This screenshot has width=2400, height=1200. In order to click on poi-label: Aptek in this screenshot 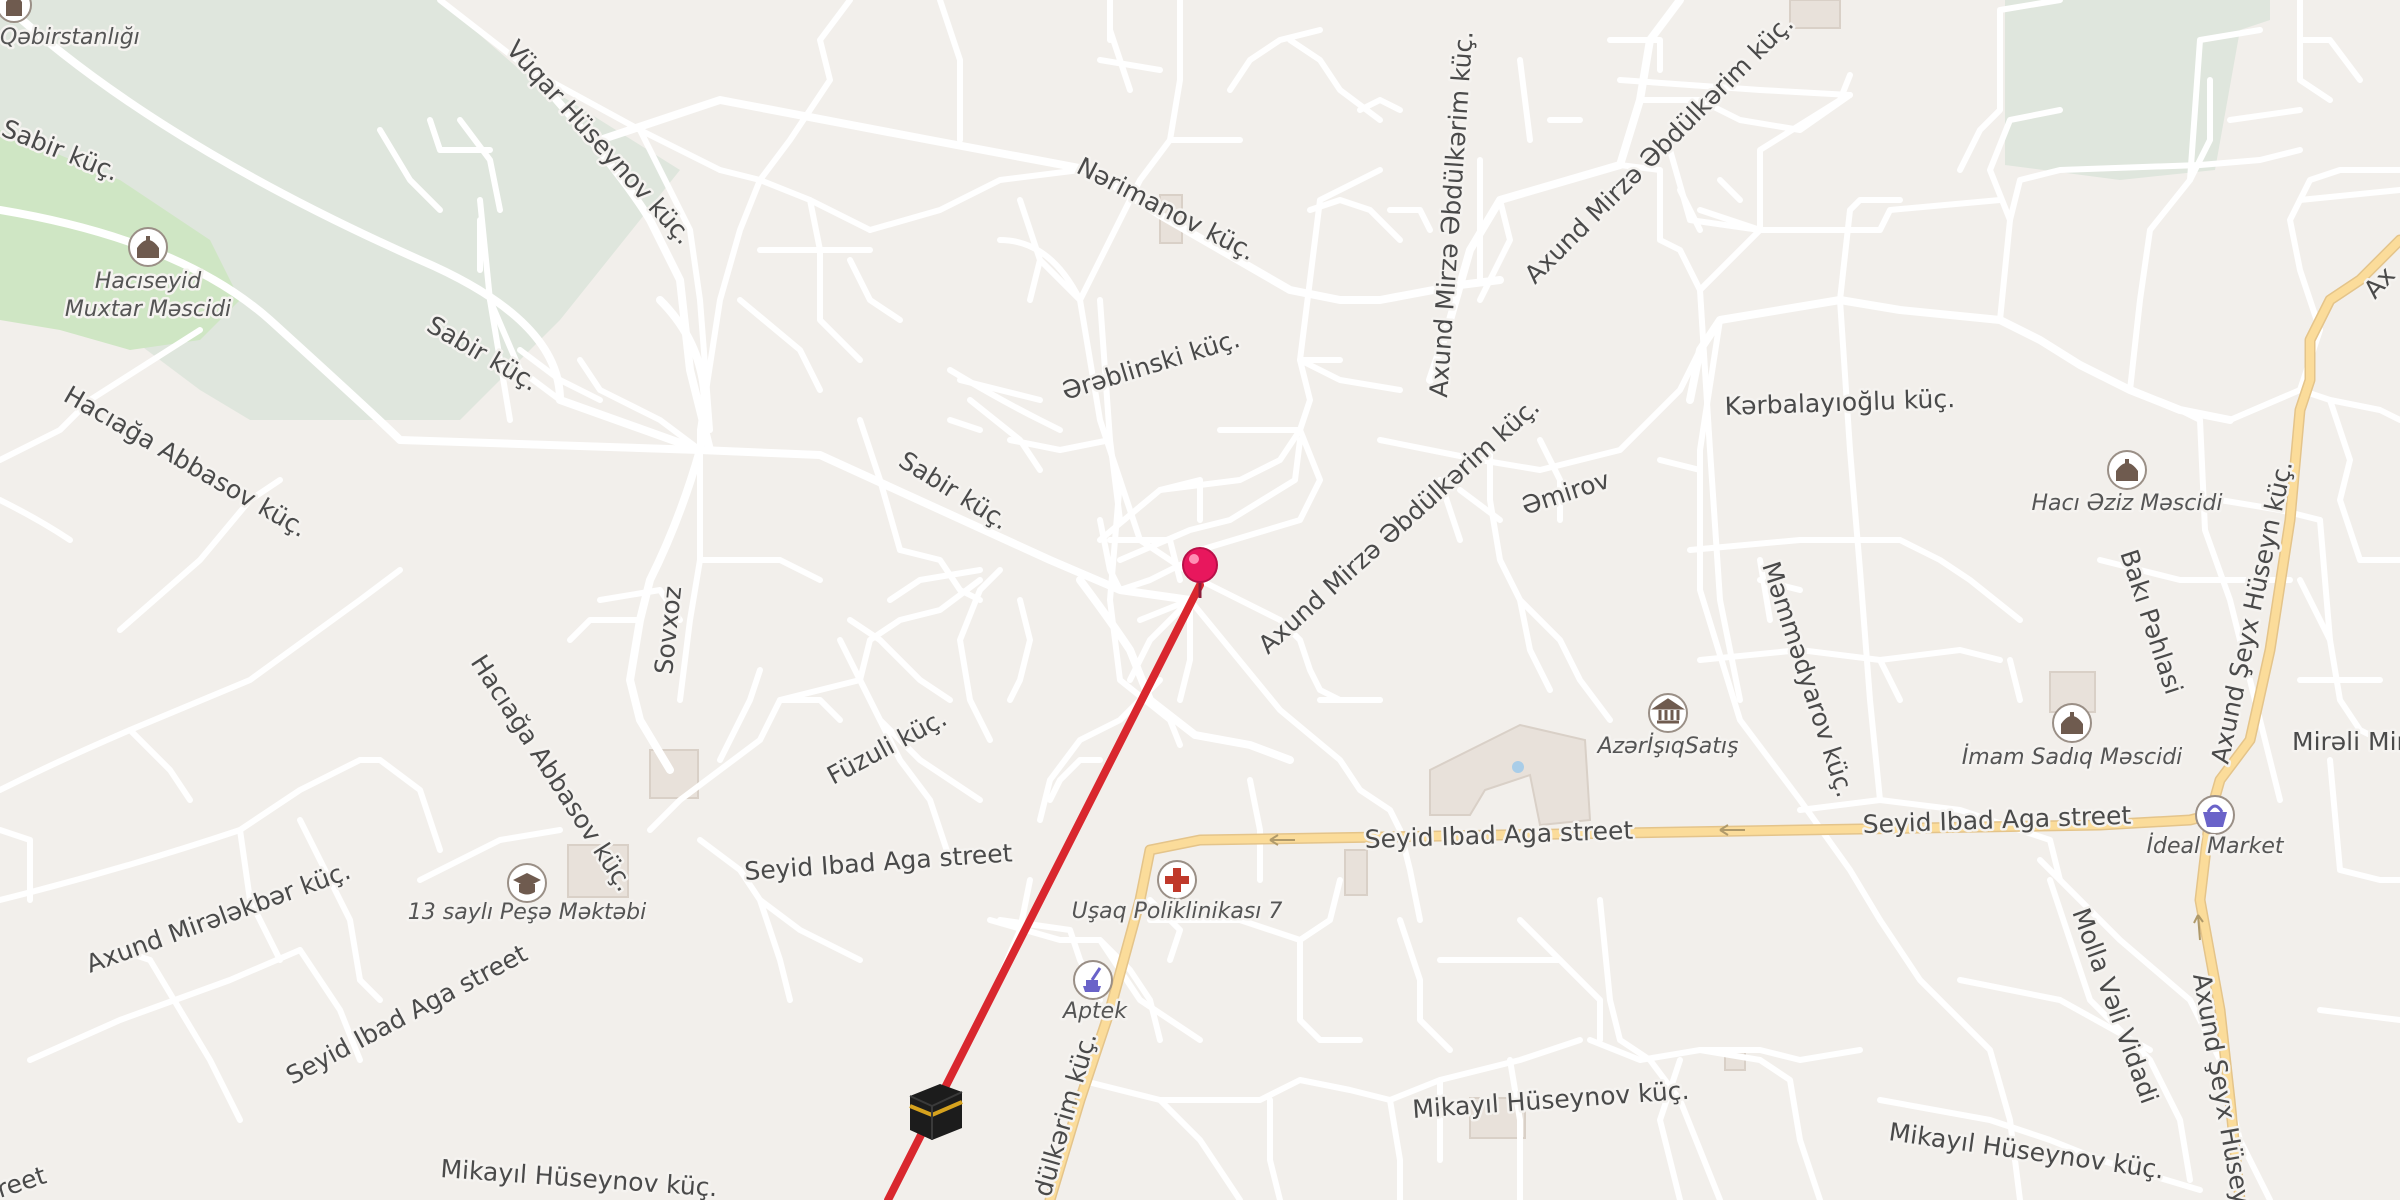, I will do `click(1094, 1011)`.